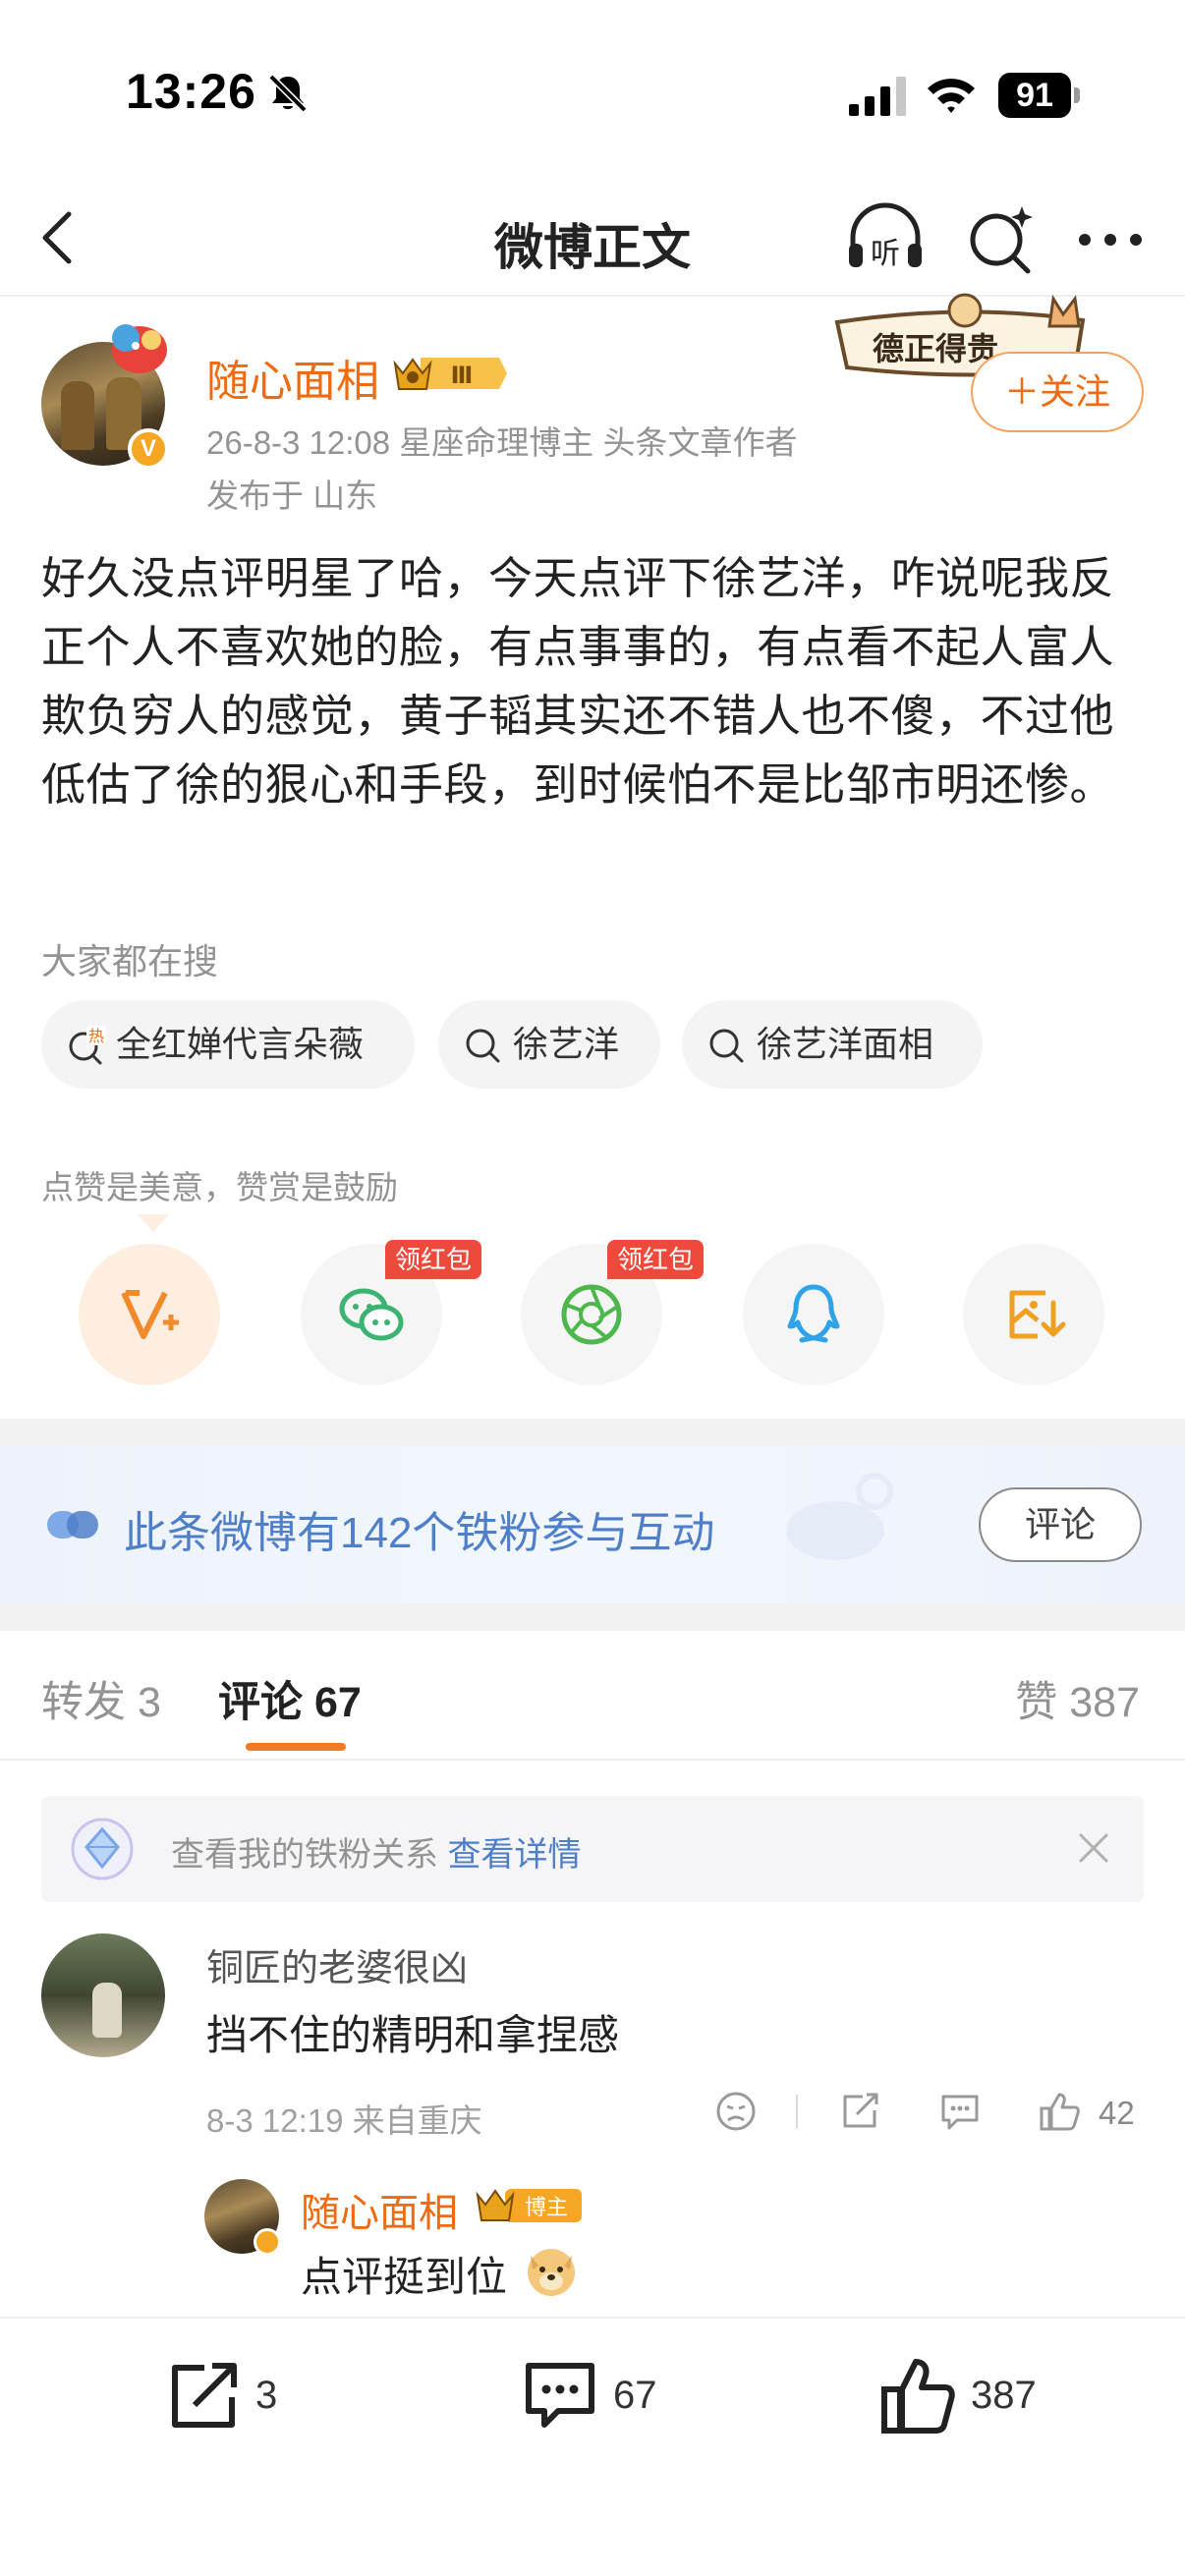 This screenshot has width=1185, height=2576. I want to click on vip-level-text: Ⅲ, so click(463, 375).